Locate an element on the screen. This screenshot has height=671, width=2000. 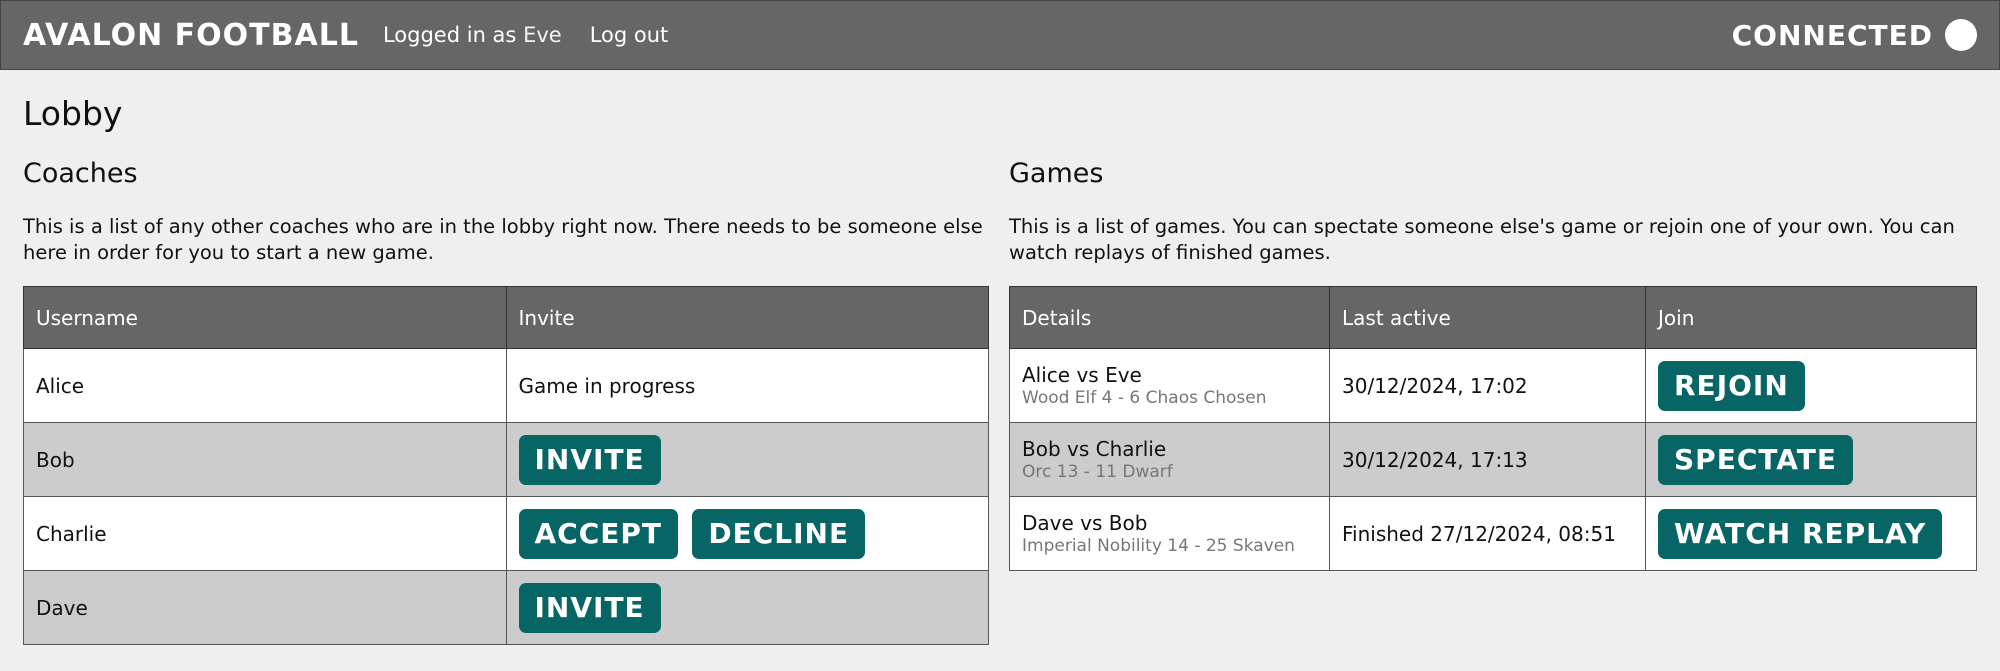
decline-button: DECLINE is located at coordinates (779, 533).